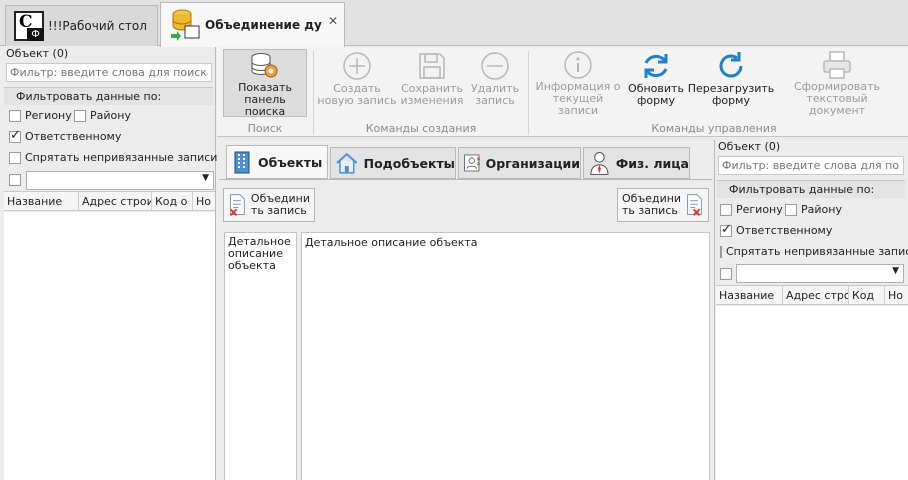 Image resolution: width=908 pixels, height=480 pixels. Describe the element at coordinates (495, 66) in the screenshot. I see `minus-circle-icon` at that location.